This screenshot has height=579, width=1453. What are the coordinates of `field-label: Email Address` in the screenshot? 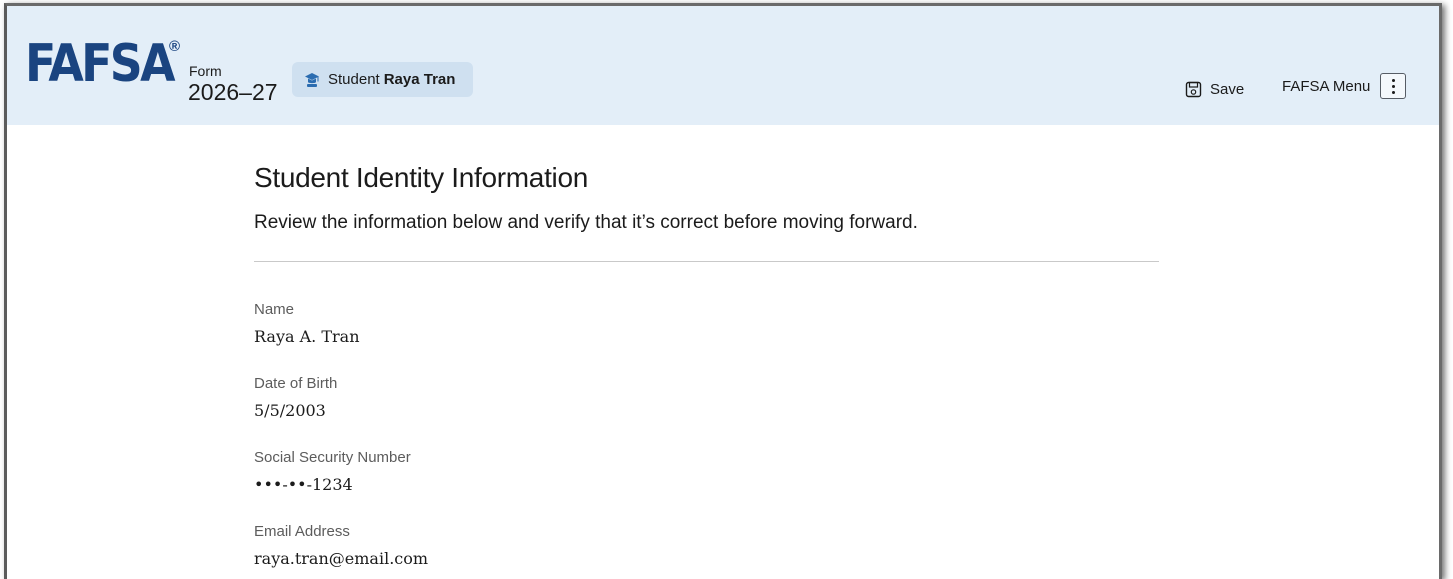 It's located at (302, 531).